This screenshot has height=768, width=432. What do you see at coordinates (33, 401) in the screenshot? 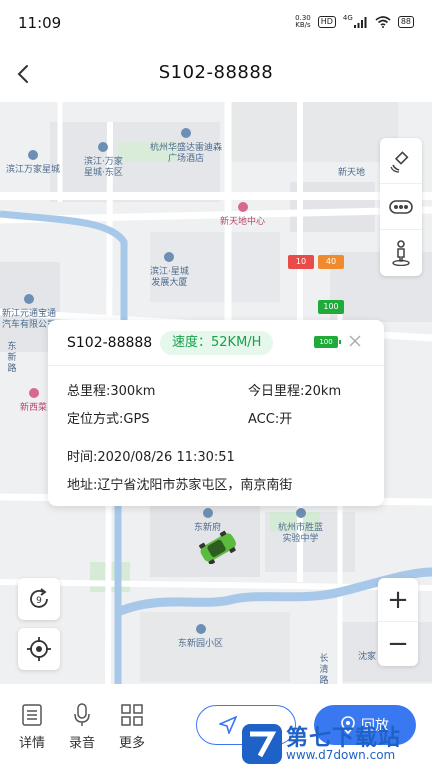
I see `poi-xinxicai: 新西菜` at bounding box center [33, 401].